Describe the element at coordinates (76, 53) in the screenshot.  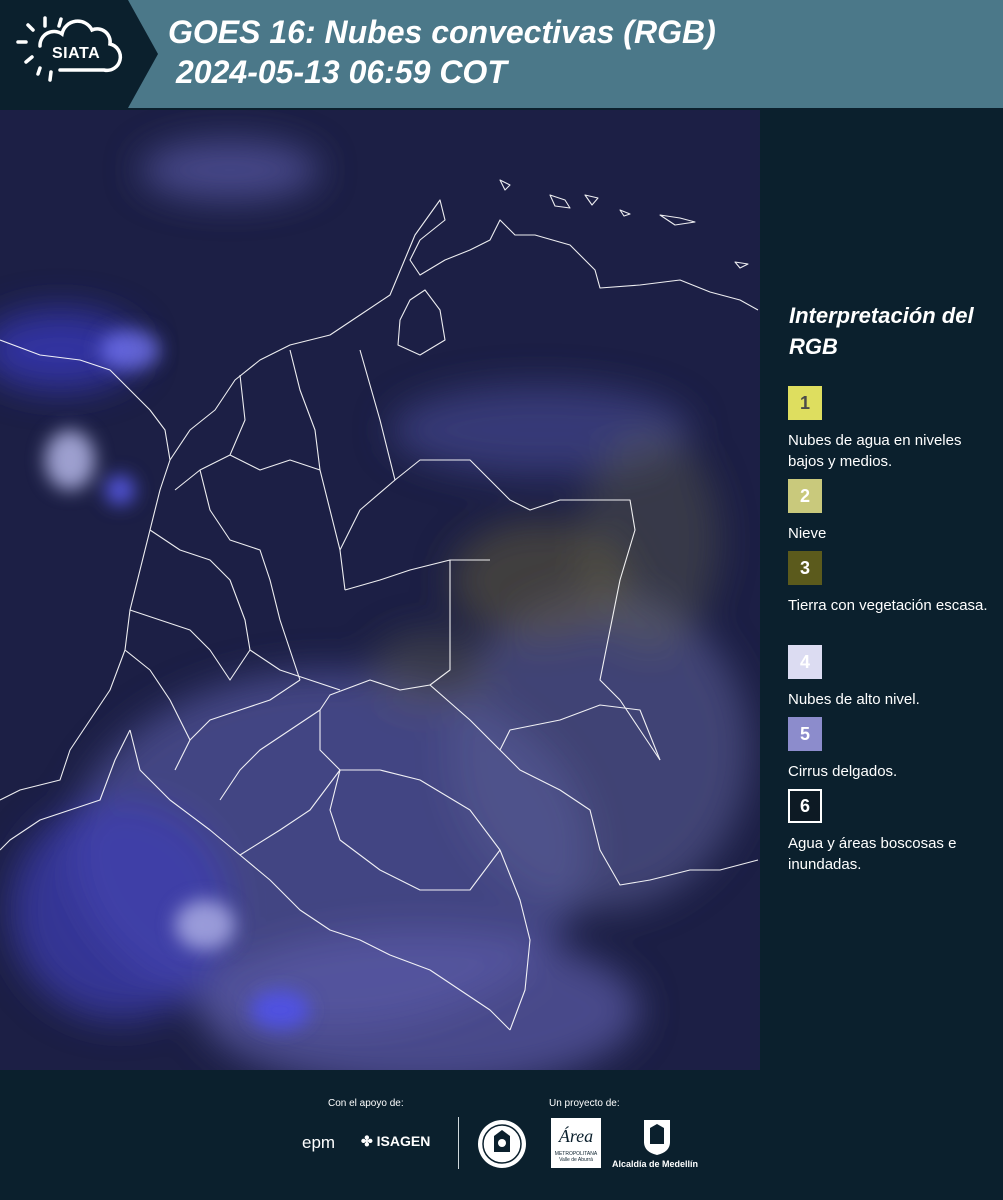
I see `logo-text: SIATA` at that location.